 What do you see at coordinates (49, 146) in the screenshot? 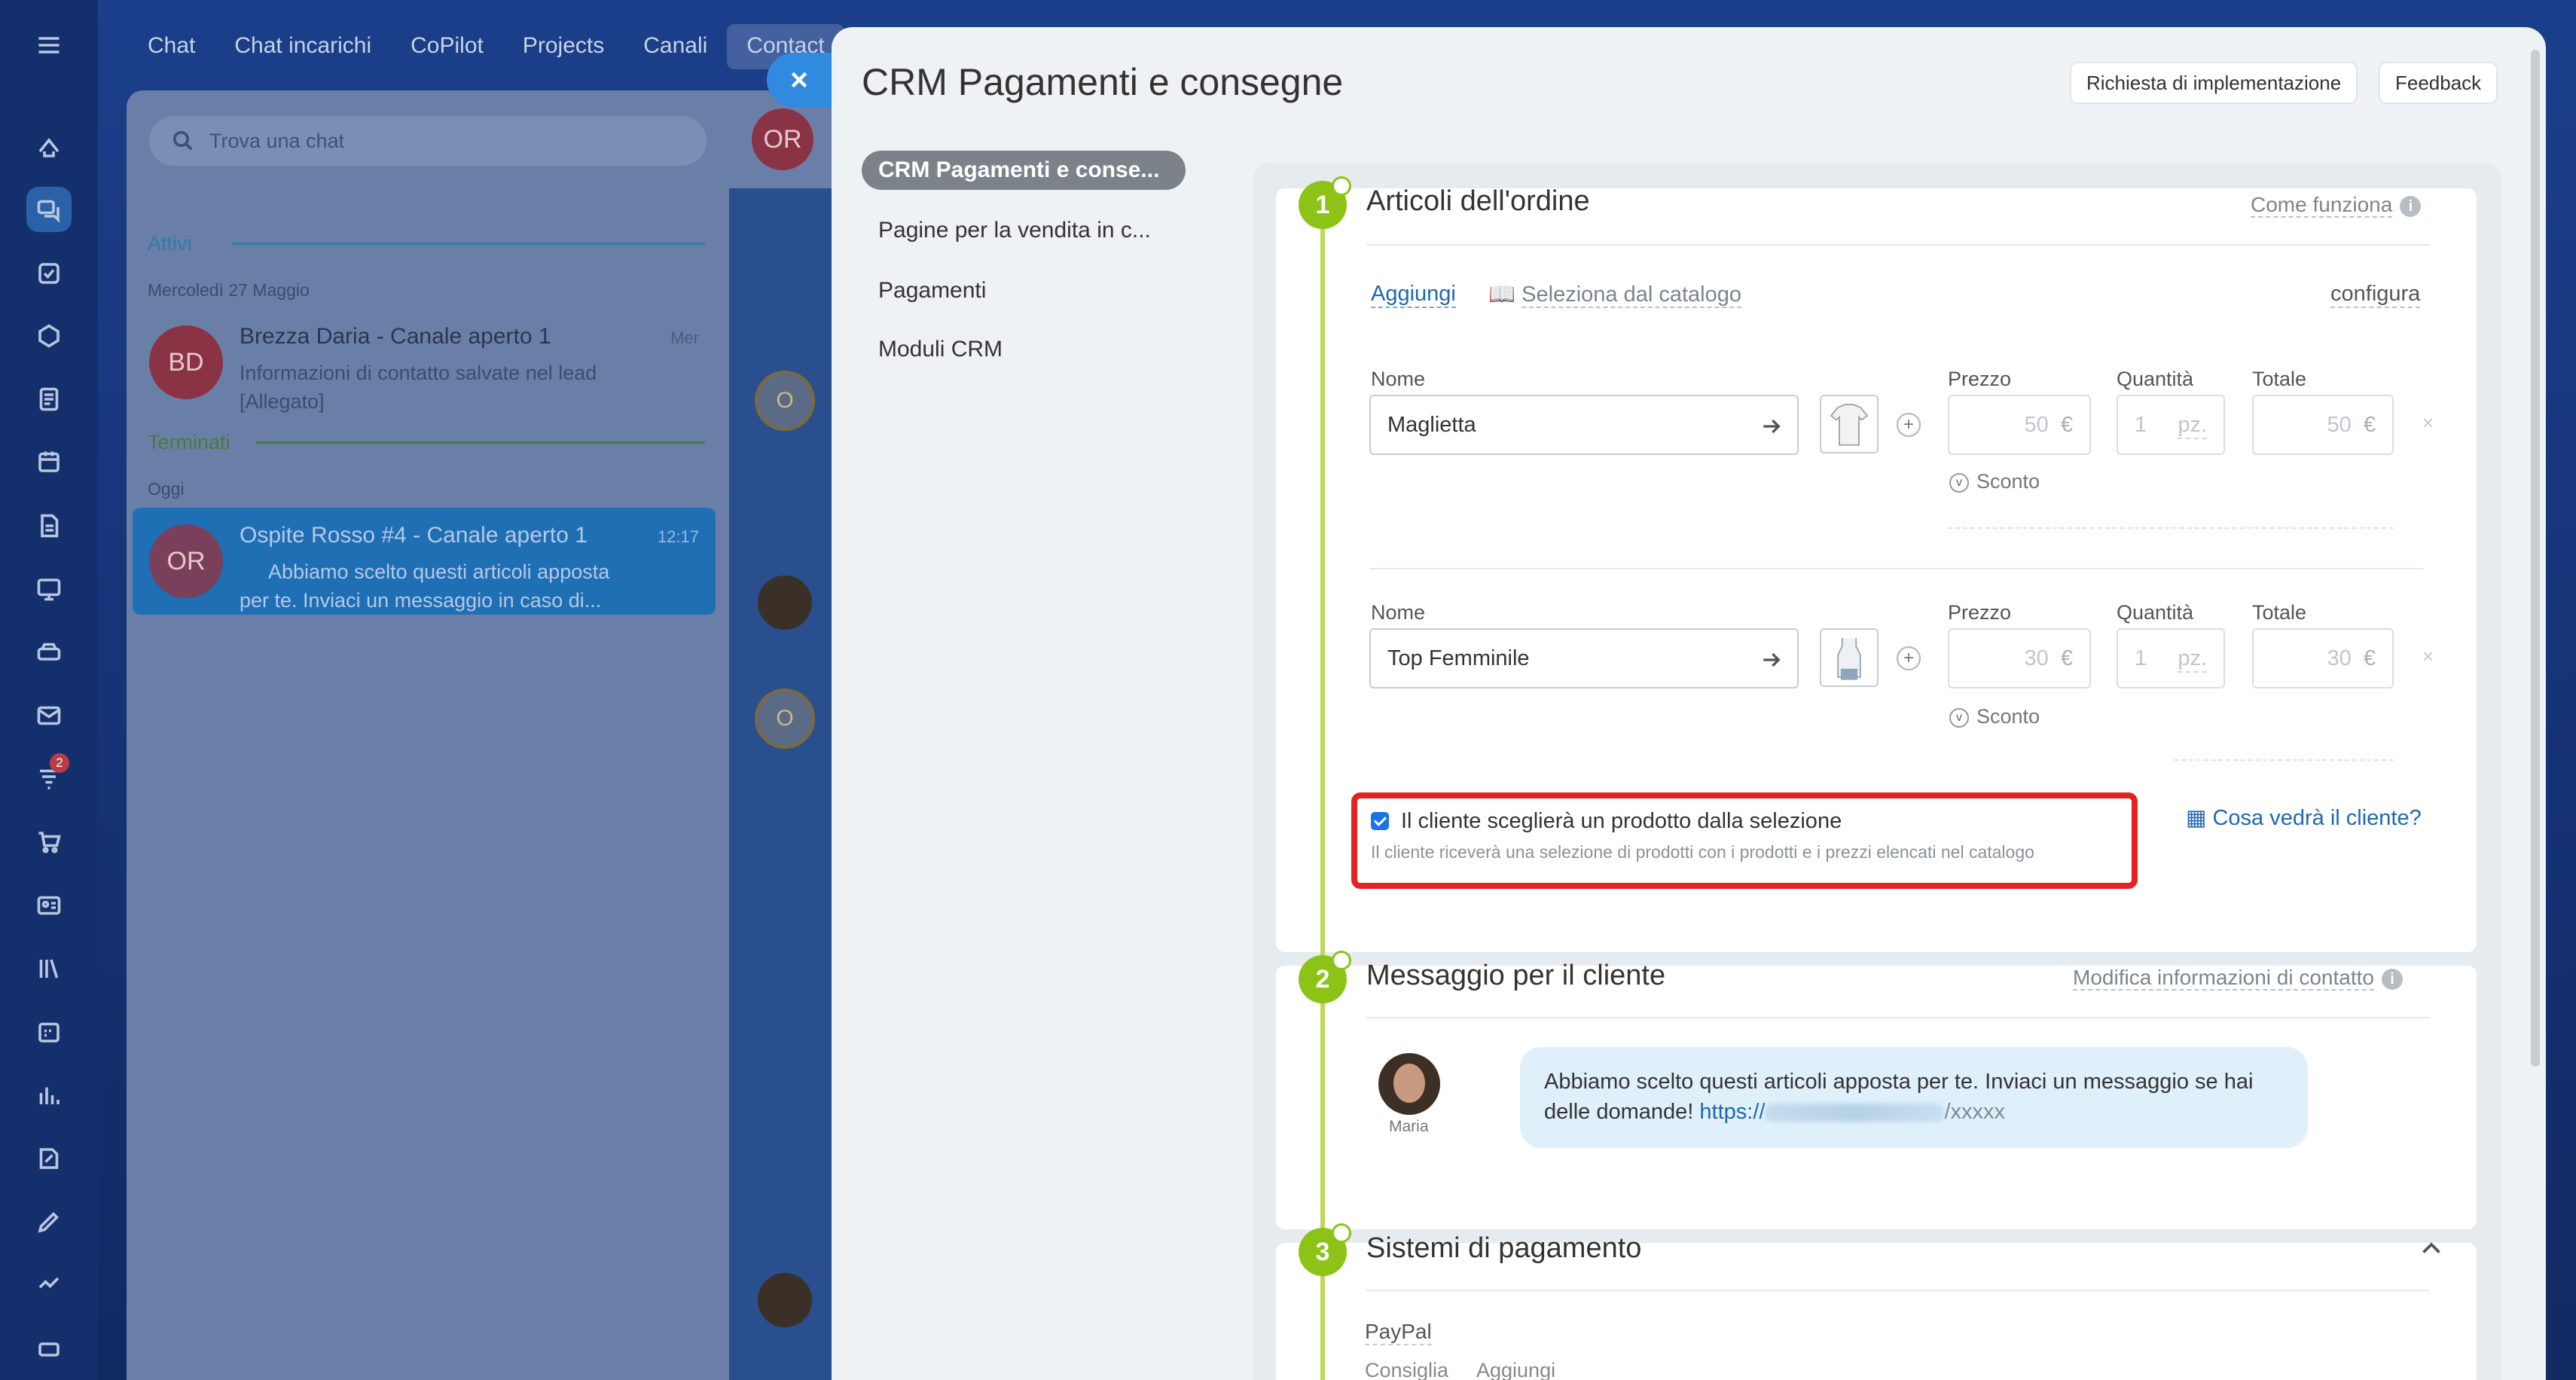
I see `feed-icon` at bounding box center [49, 146].